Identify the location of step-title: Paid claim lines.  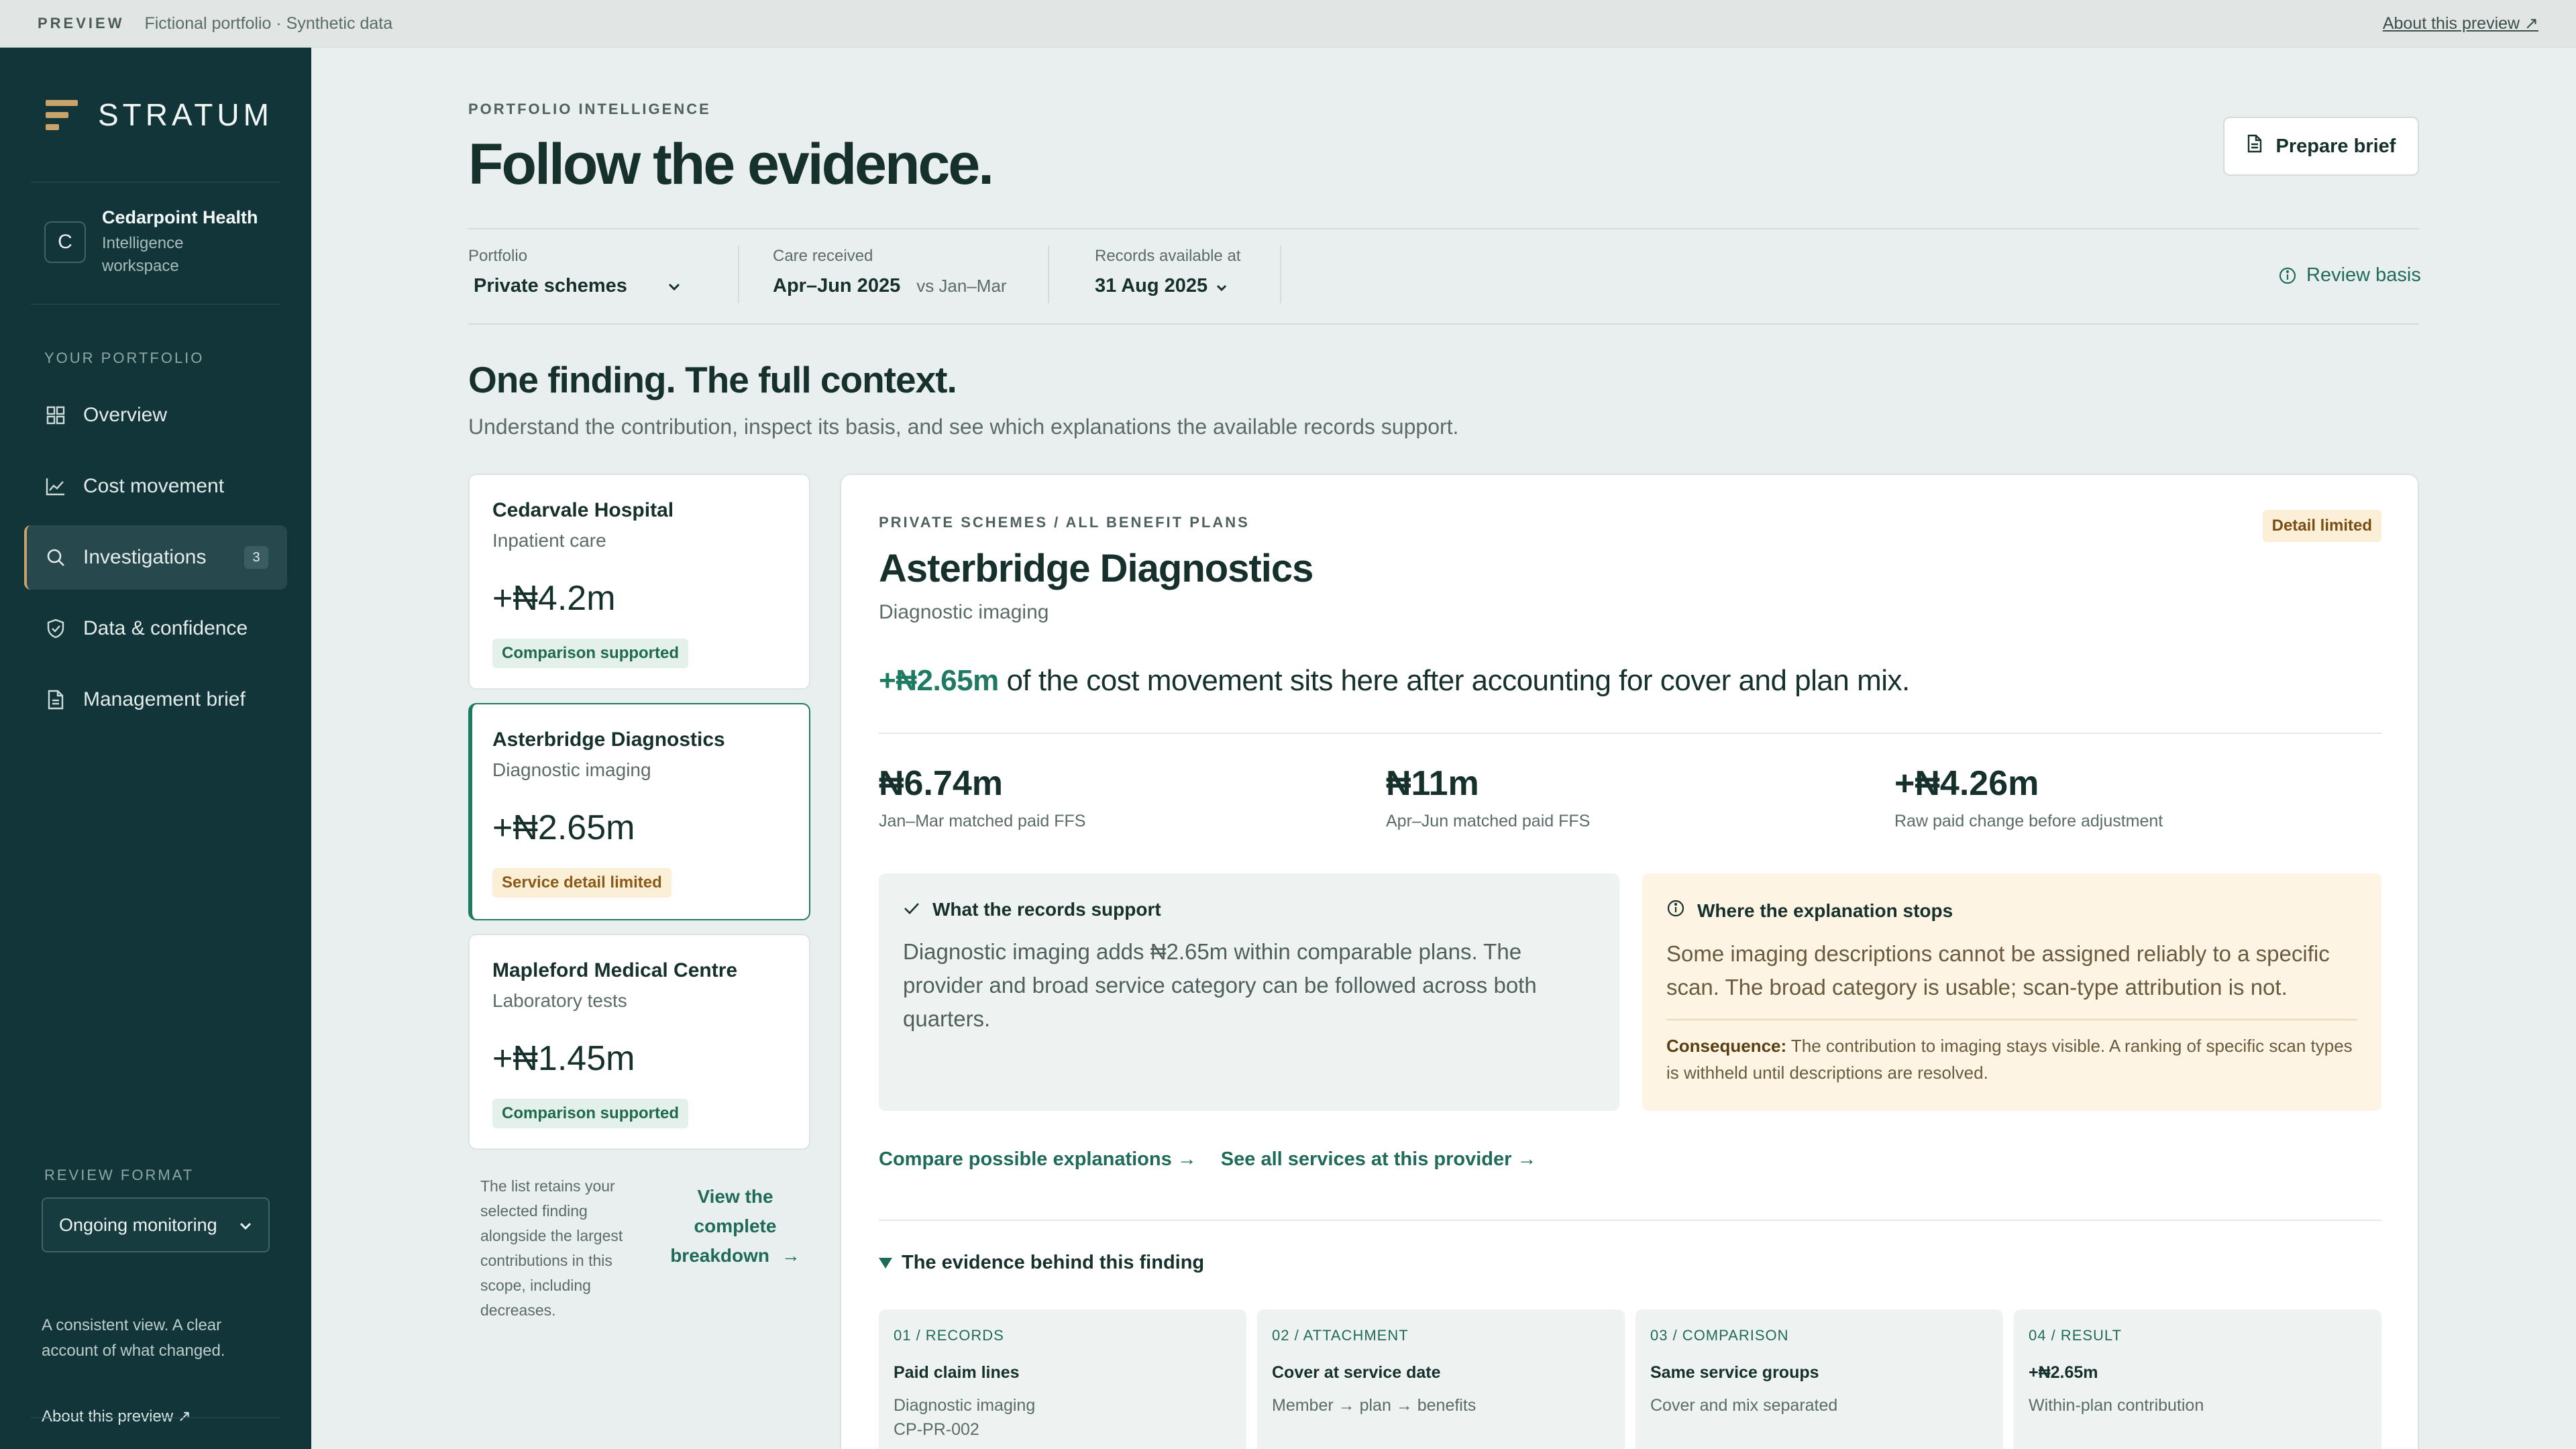
(957, 1372).